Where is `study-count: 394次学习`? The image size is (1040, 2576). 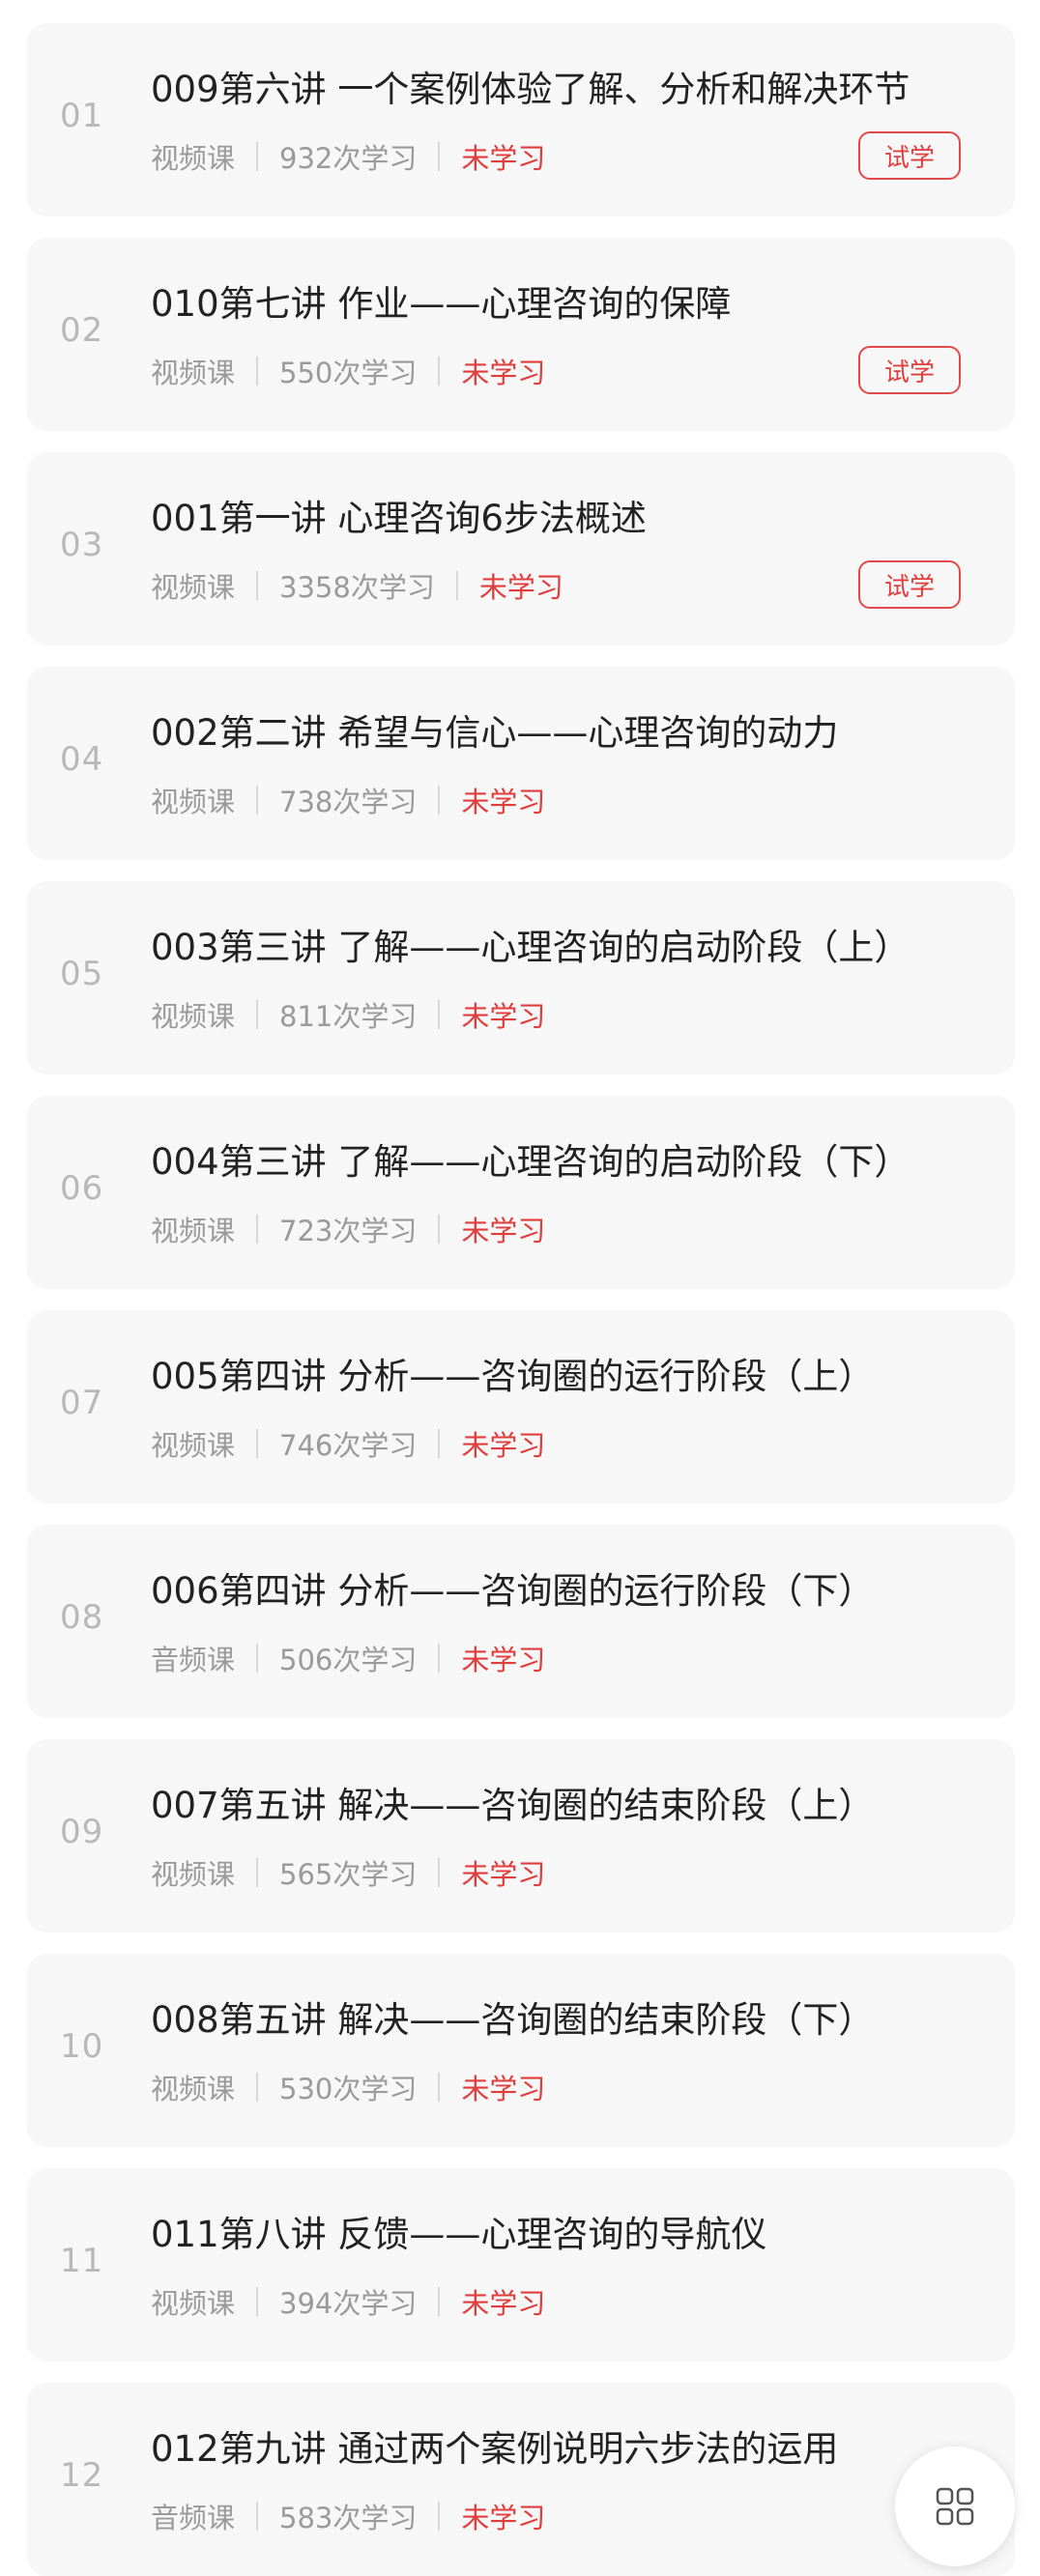 study-count: 394次学习 is located at coordinates (349, 2303).